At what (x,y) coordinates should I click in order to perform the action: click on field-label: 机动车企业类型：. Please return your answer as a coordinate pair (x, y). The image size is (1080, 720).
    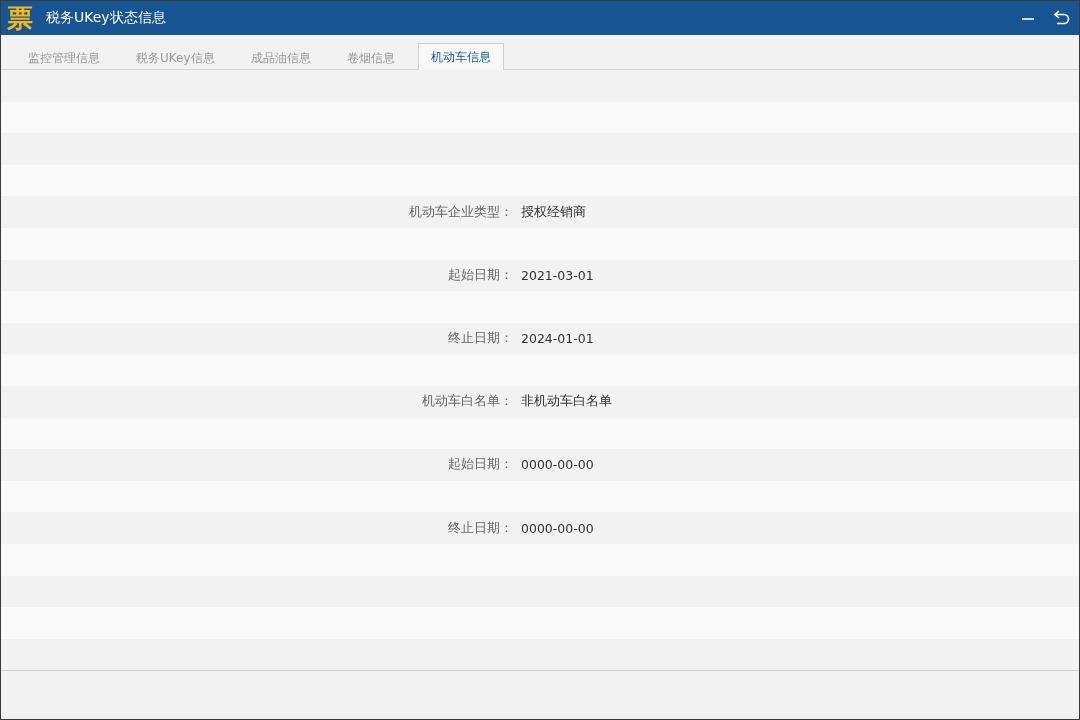
    Looking at the image, I should click on (460, 212).